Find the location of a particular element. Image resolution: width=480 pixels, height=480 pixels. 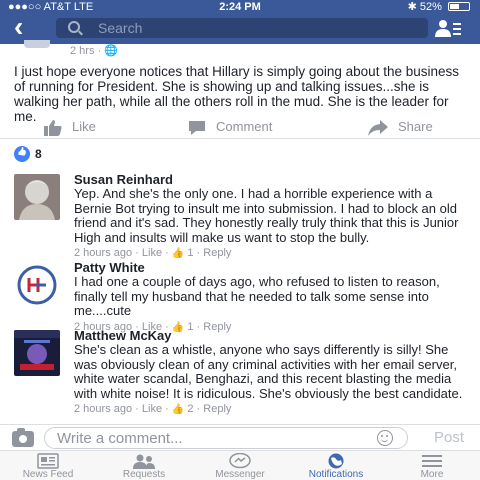

comment-meta: 2 hours ago · Like · 👍 1 · Reply is located at coordinates (153, 253).